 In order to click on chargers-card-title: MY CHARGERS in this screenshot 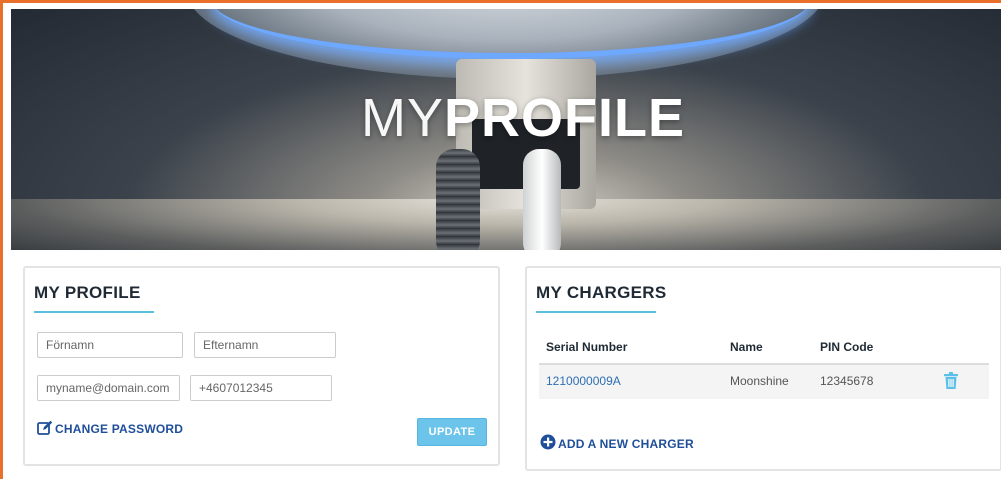, I will do `click(601, 292)`.